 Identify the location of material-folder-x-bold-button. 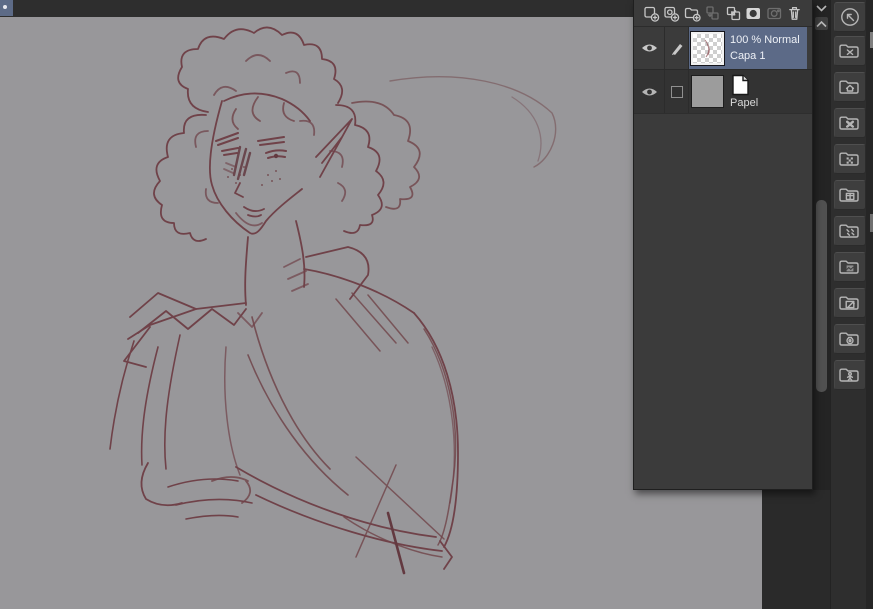
(850, 123).